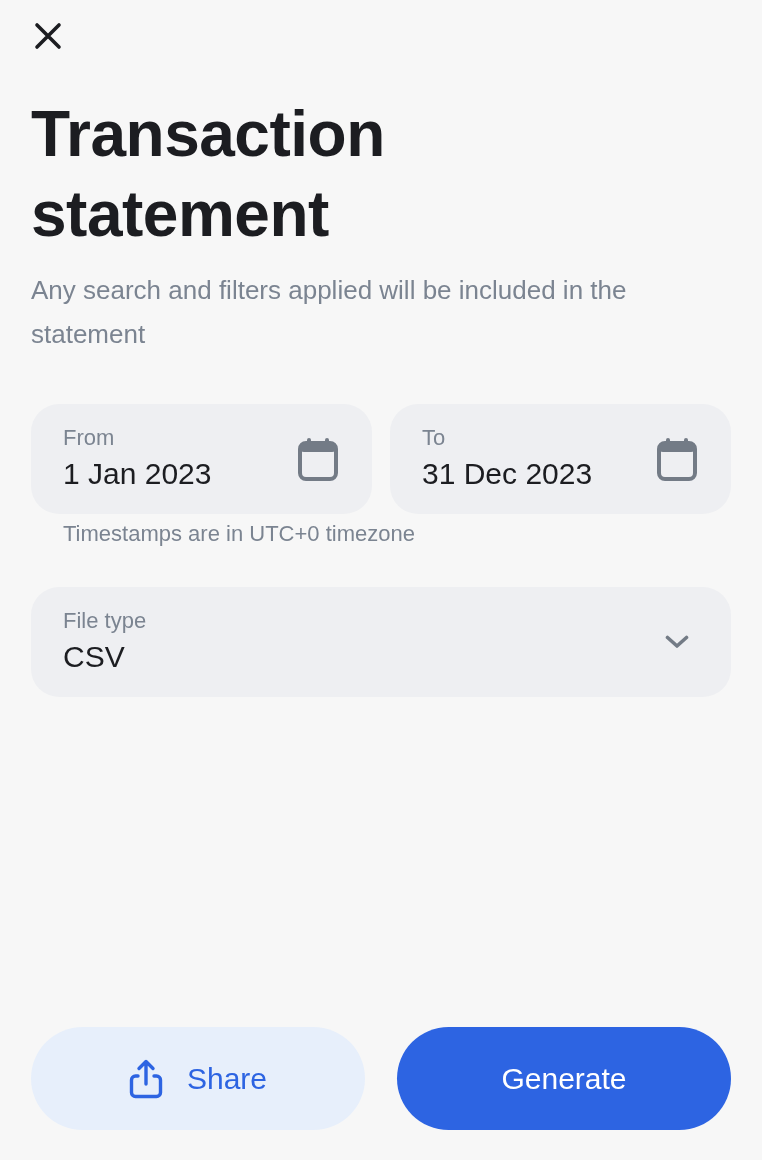 This screenshot has width=762, height=1160. I want to click on field-label: From, so click(89, 438).